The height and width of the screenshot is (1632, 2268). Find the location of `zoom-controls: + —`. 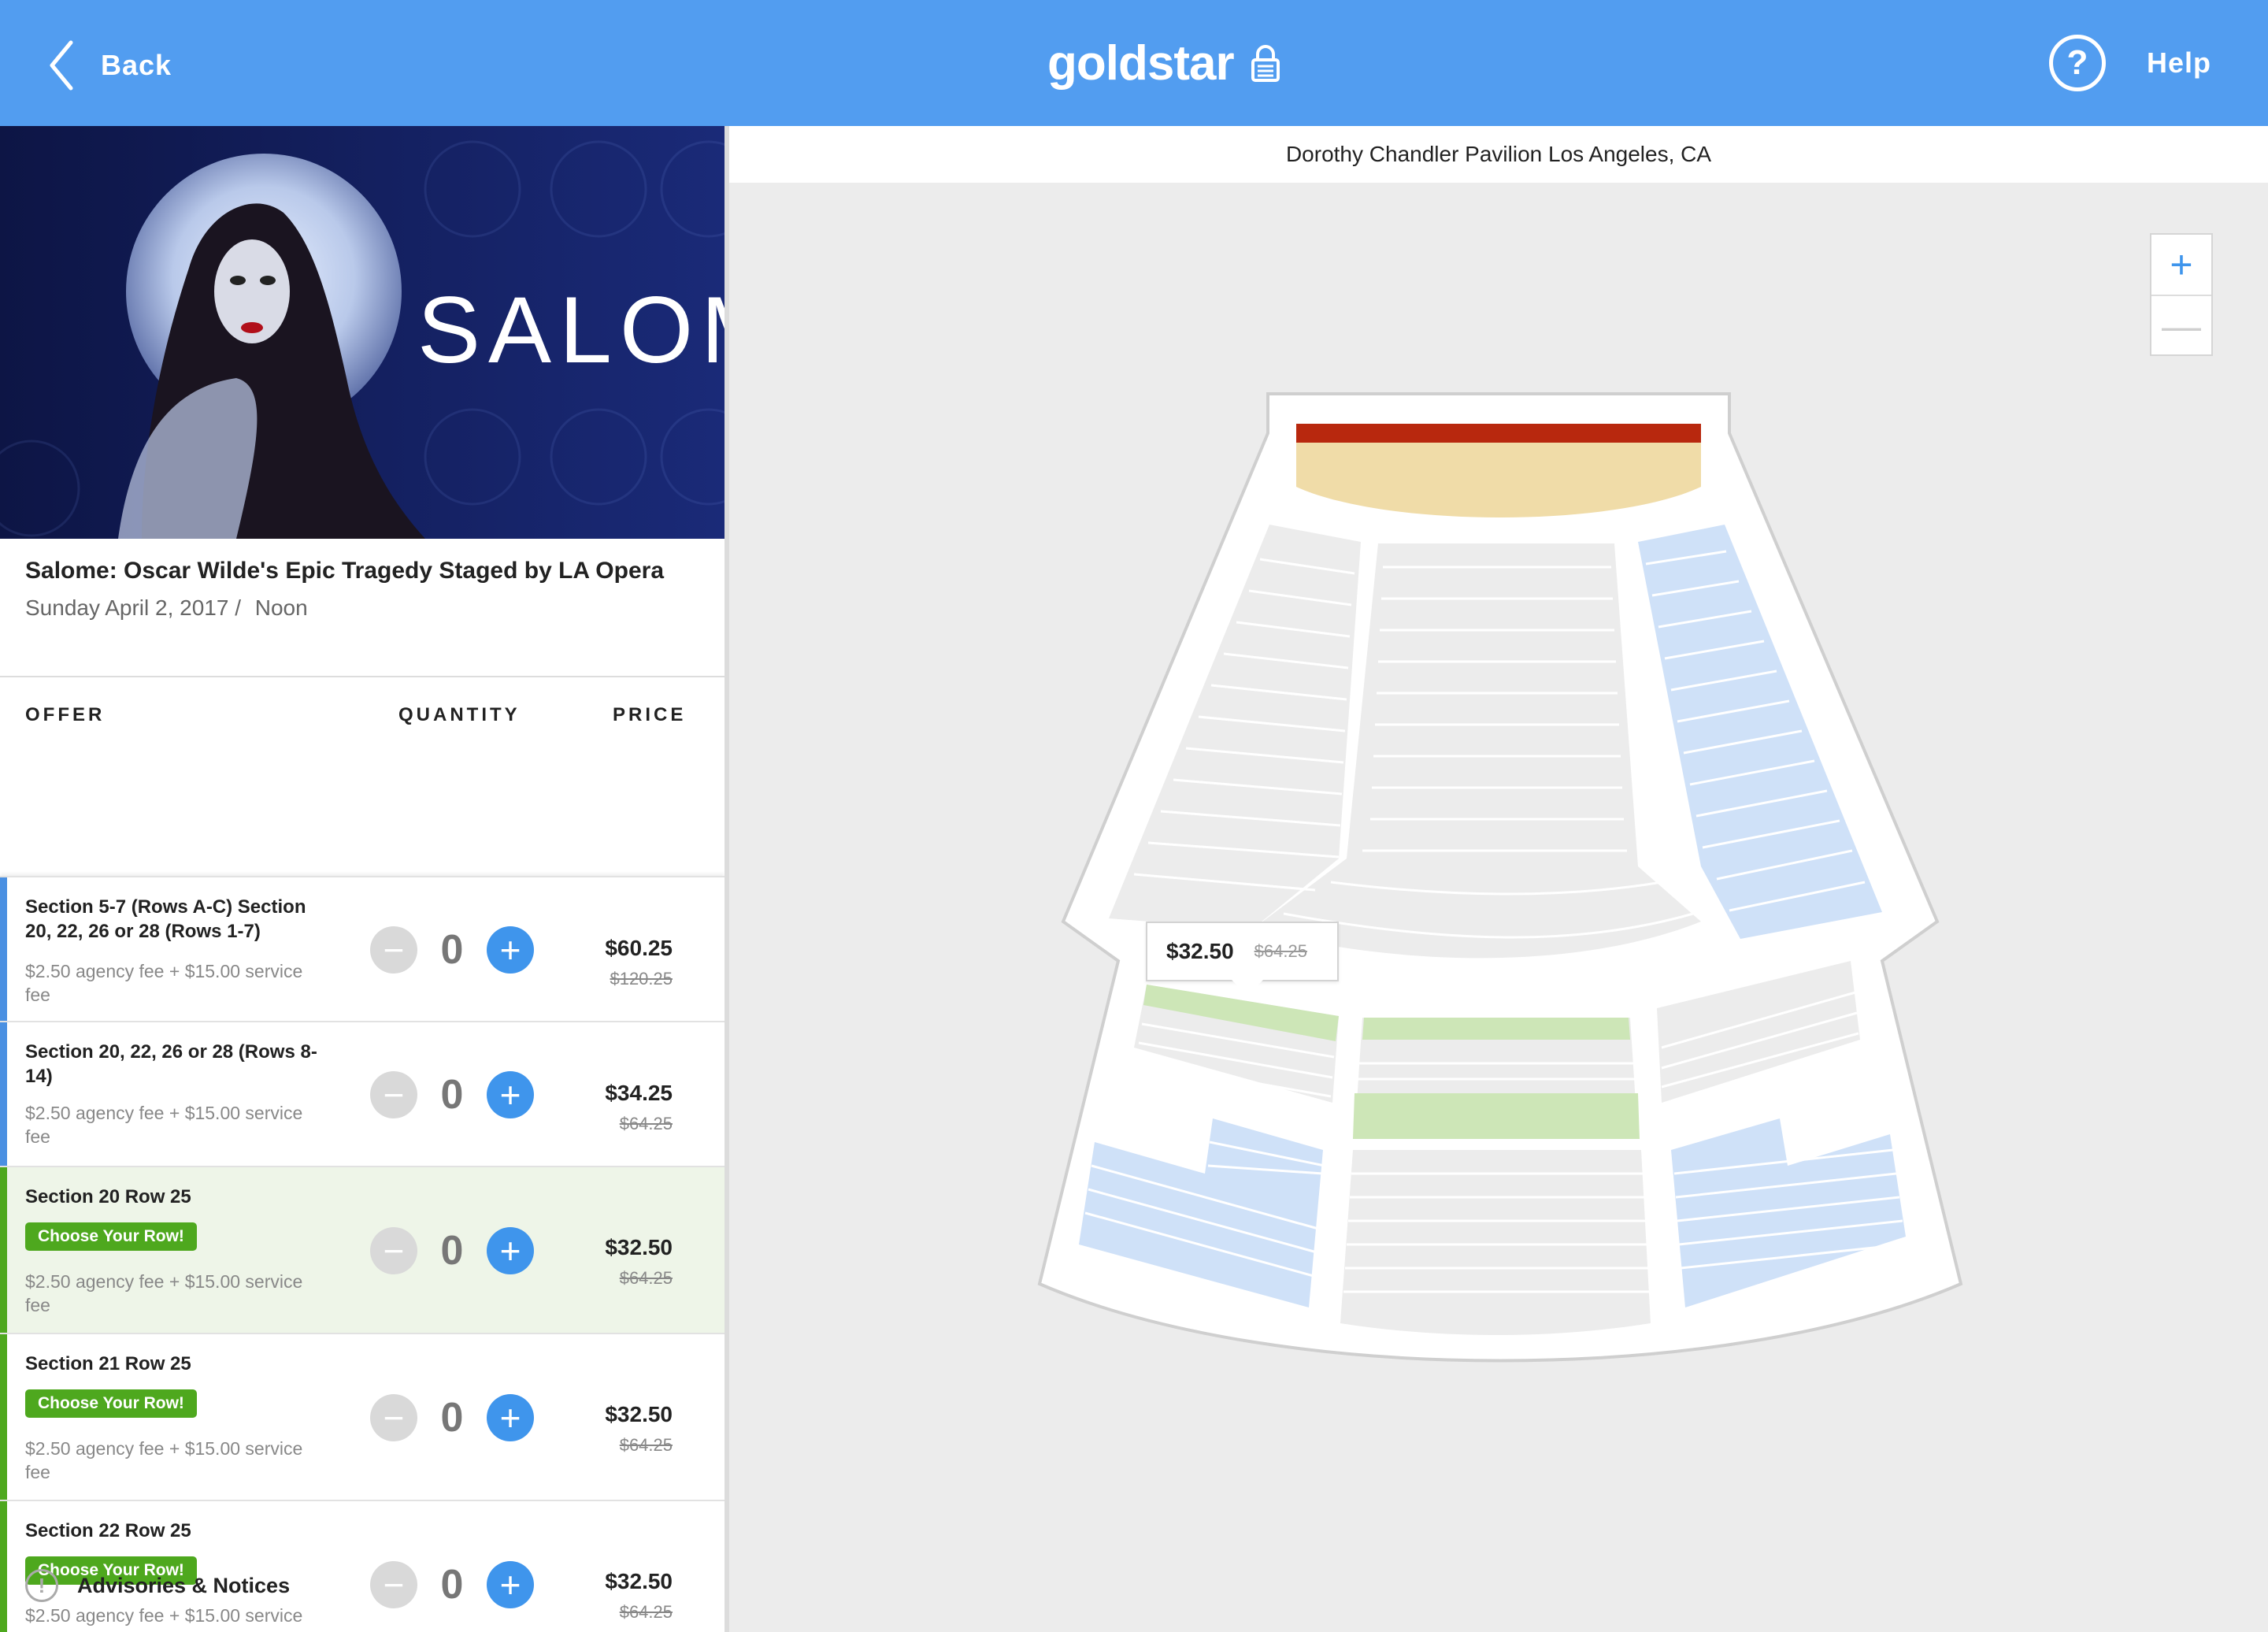

zoom-controls: + — is located at coordinates (2181, 294).